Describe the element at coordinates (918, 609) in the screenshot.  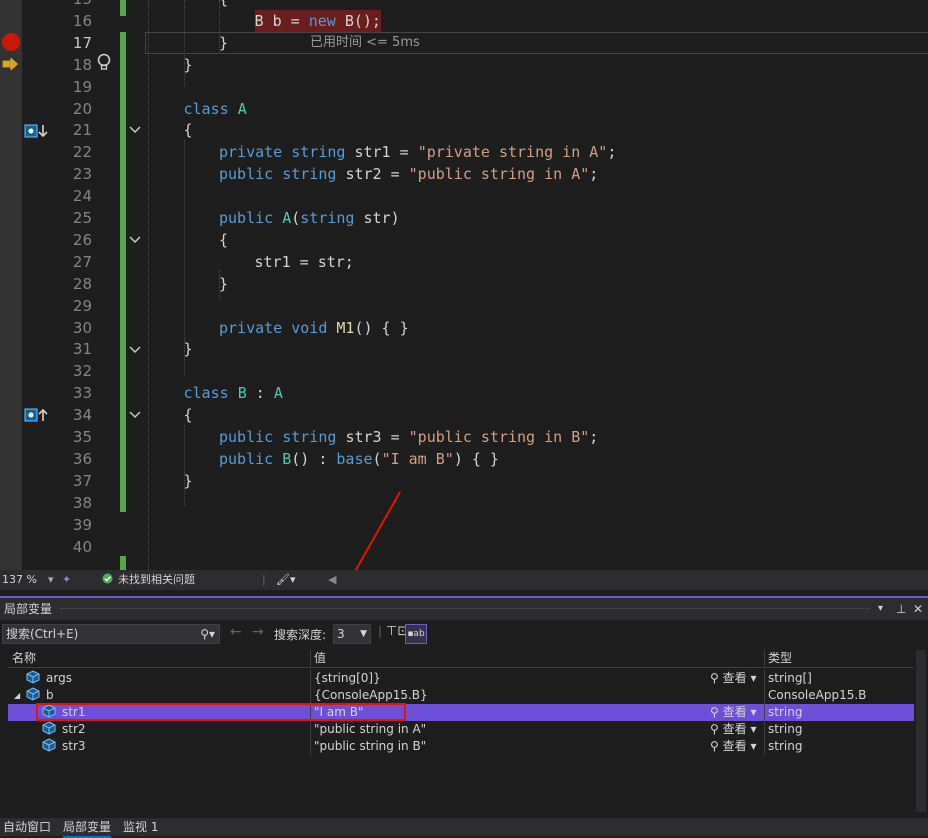
I see `close-icon: ✕` at that location.